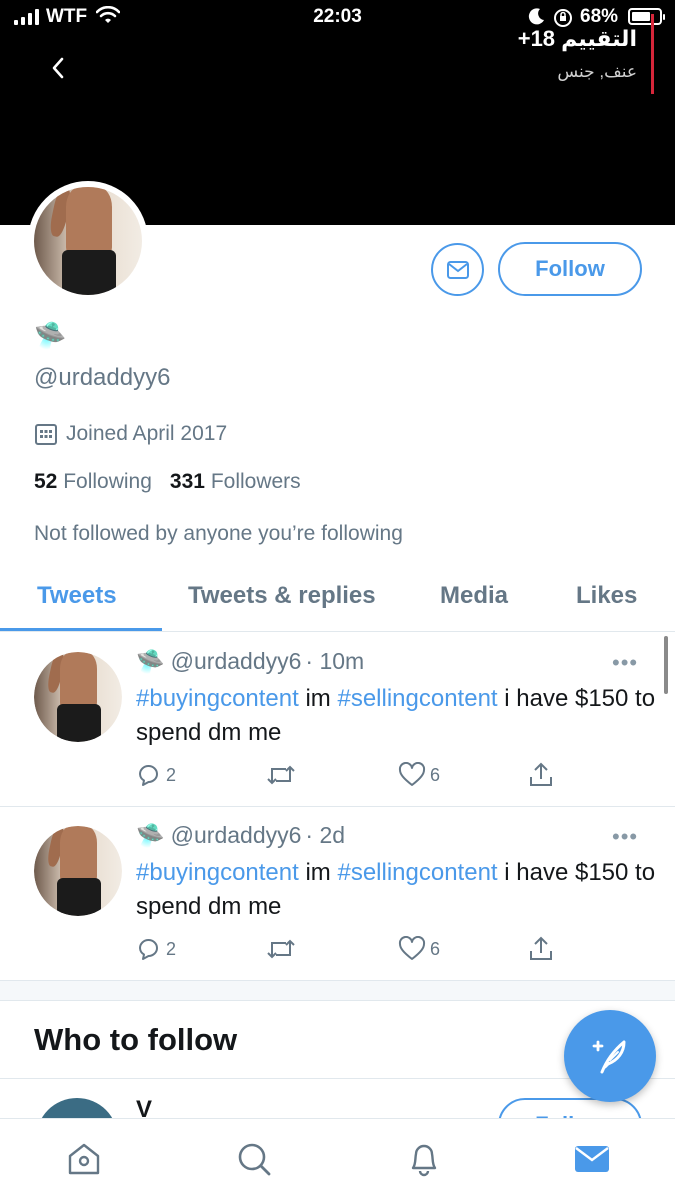 The image size is (675, 1200). I want to click on battery-icon, so click(646, 16).